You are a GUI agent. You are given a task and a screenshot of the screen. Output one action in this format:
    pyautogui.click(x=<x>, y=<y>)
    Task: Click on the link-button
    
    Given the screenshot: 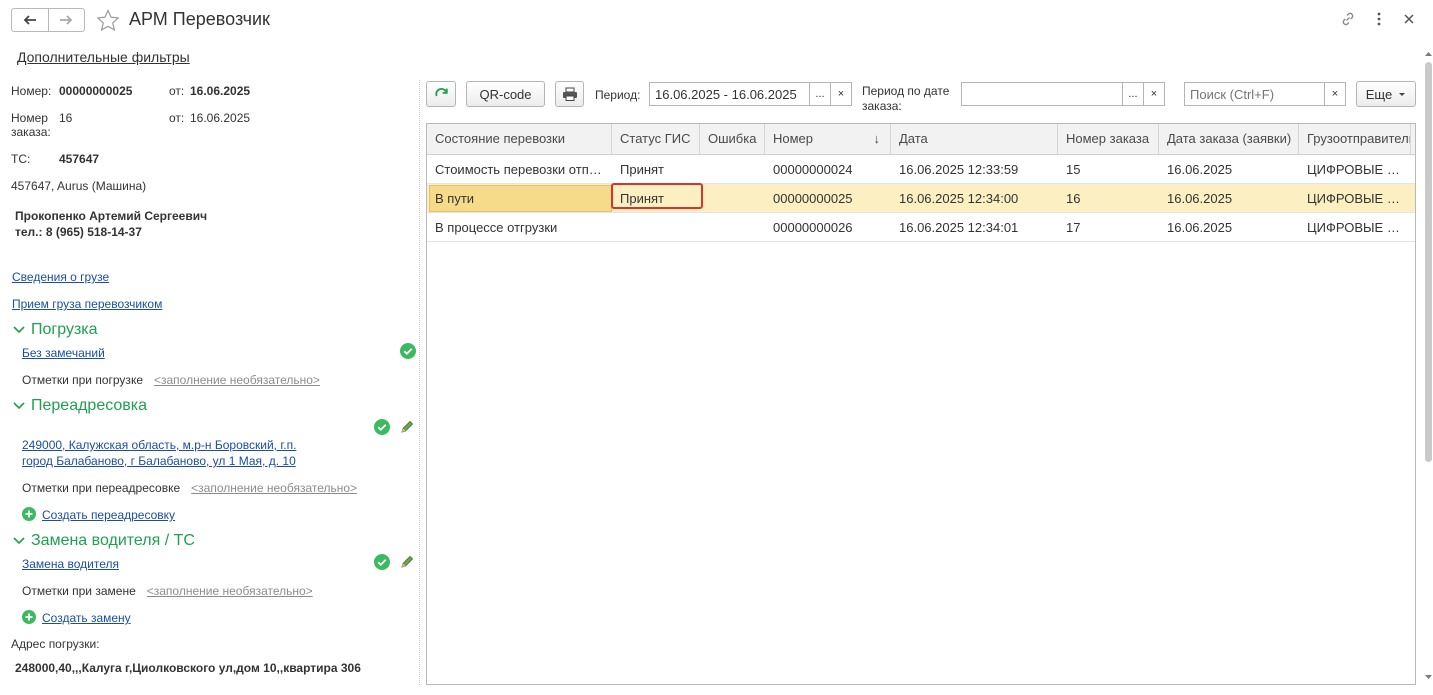 What is the action you would take?
    pyautogui.click(x=1348, y=19)
    